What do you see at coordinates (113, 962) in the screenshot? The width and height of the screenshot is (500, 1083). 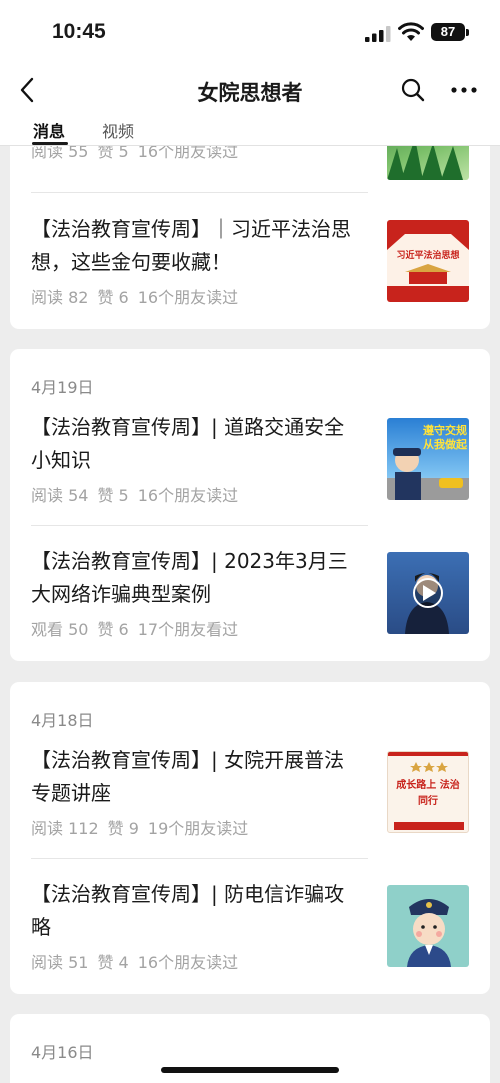 I see `like-count: 赞 4` at bounding box center [113, 962].